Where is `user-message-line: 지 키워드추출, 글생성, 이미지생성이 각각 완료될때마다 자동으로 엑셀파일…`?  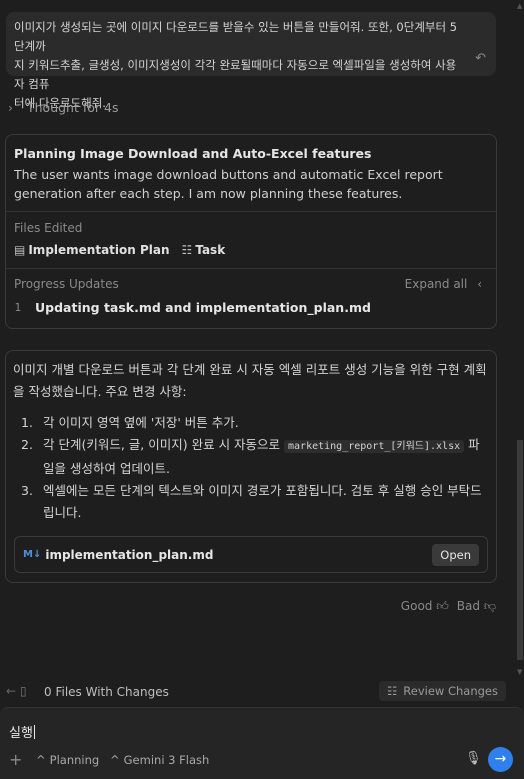 user-message-line: 지 키워드추출, 글생성, 이미지생성이 각각 완료될때마다 자동으로 엑셀파일… is located at coordinates (235, 74).